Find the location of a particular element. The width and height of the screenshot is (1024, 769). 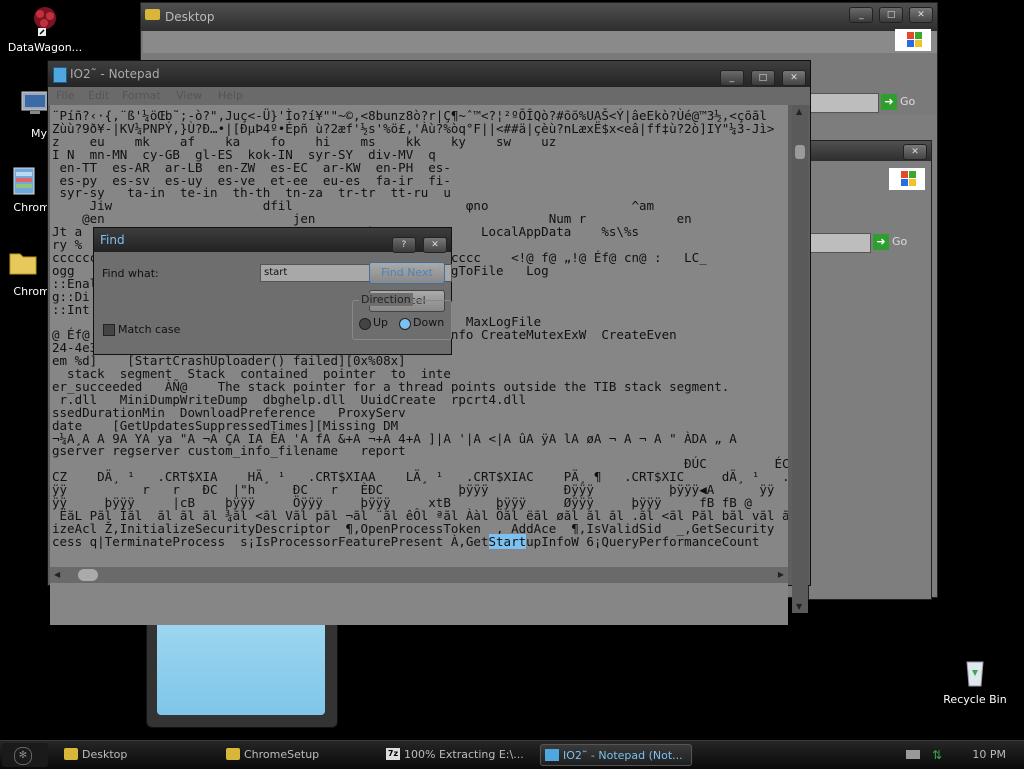

window-title: IO2˜ - Notepad is located at coordinates (115, 74).